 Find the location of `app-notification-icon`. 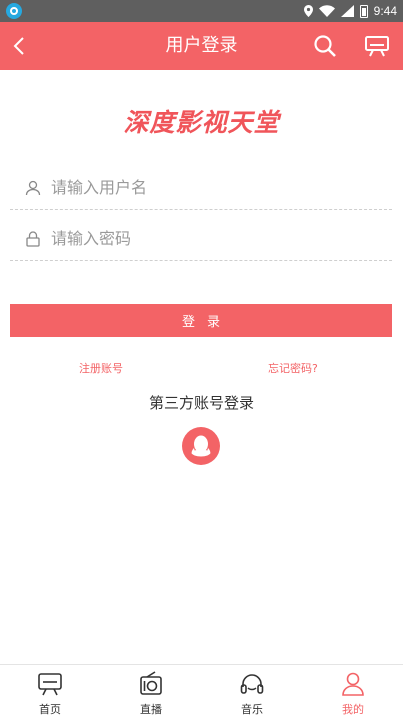

app-notification-icon is located at coordinates (14, 11).